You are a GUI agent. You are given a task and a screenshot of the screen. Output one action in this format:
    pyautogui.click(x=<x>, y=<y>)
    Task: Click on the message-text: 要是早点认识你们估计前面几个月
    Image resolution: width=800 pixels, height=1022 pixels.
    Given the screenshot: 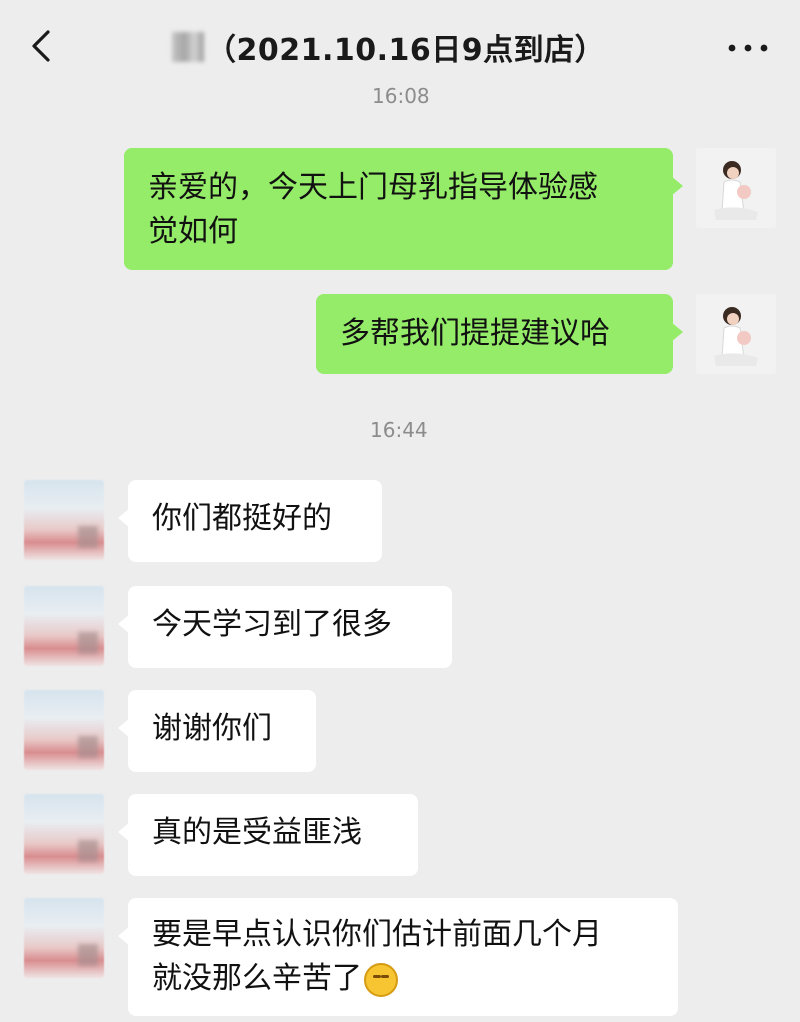 What is the action you would take?
    pyautogui.click(x=377, y=934)
    